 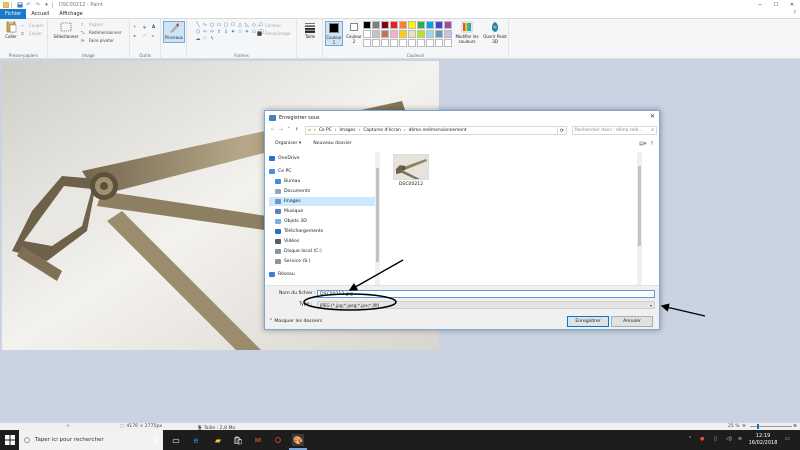 I want to click on resize-button: ⤡ Redimensionner, so click(x=101, y=32).